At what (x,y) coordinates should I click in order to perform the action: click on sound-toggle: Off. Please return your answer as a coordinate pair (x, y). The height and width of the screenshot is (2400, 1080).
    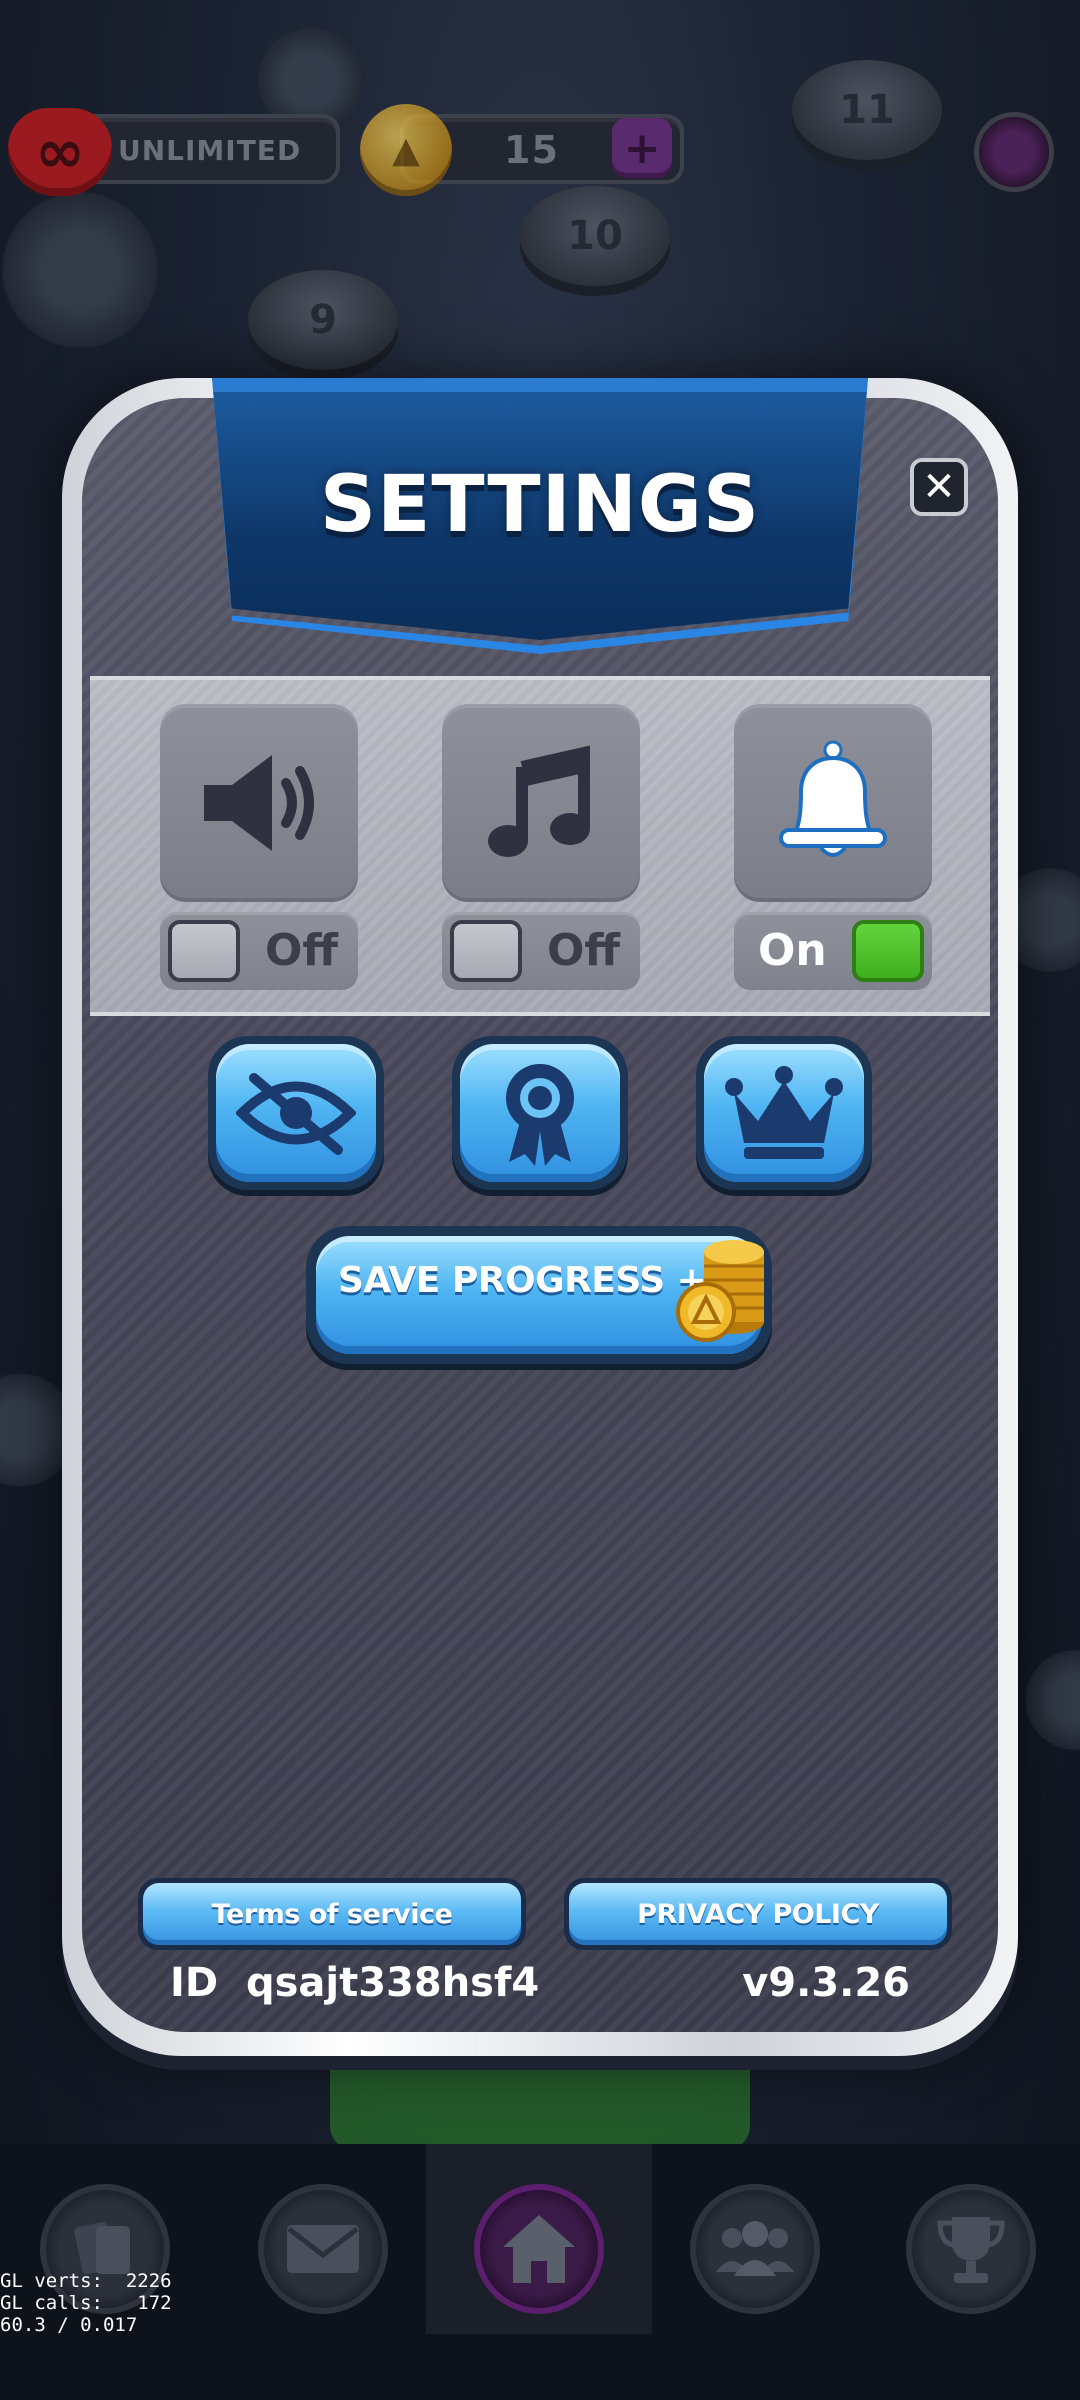
    Looking at the image, I should click on (259, 951).